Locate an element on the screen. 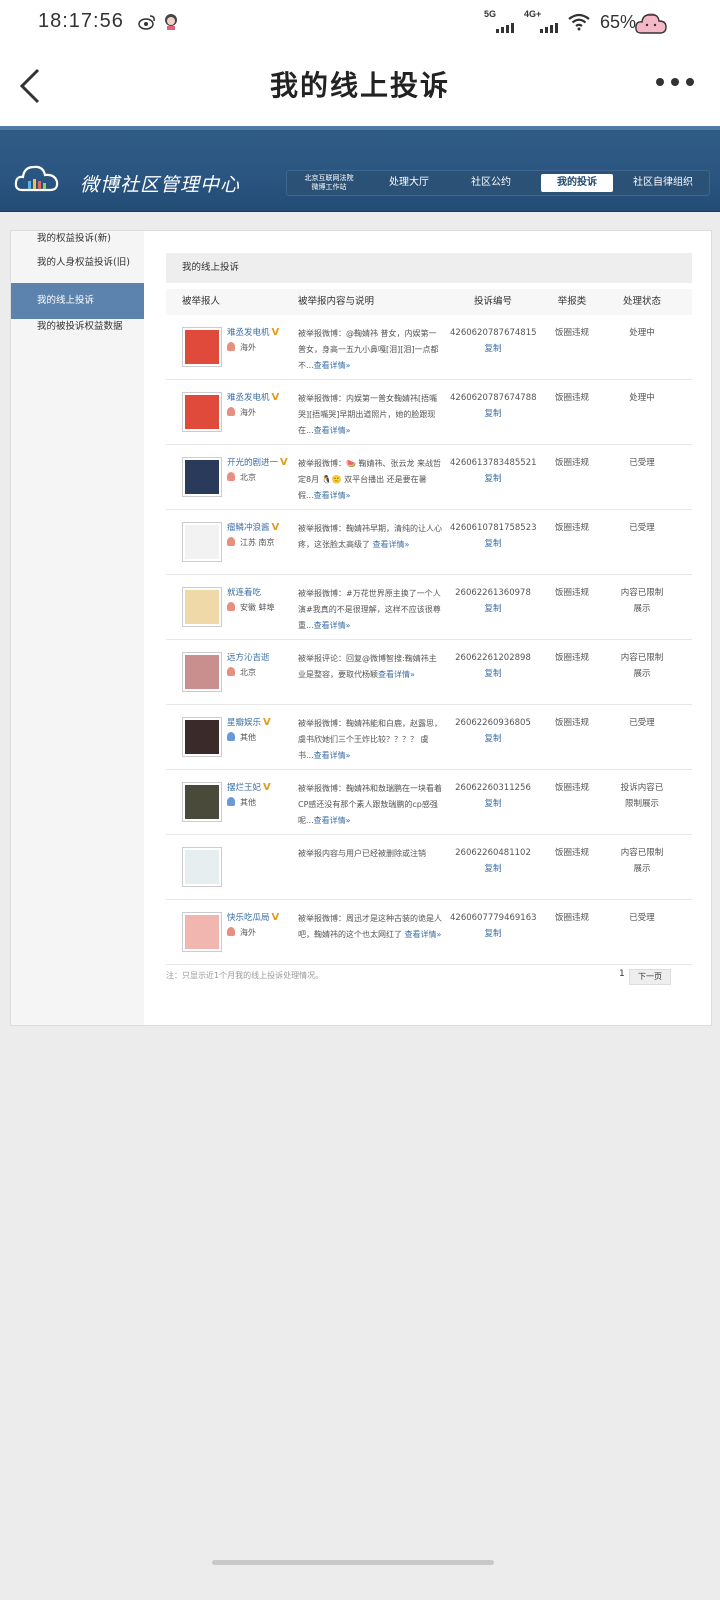 Image resolution: width=720 pixels, height=1600 pixels. sidebar: 我的权益投诉(新) 我的人身权益投诉(旧) 我的线上投诉 我的被投诉权益数据 is located at coordinates (77, 628).